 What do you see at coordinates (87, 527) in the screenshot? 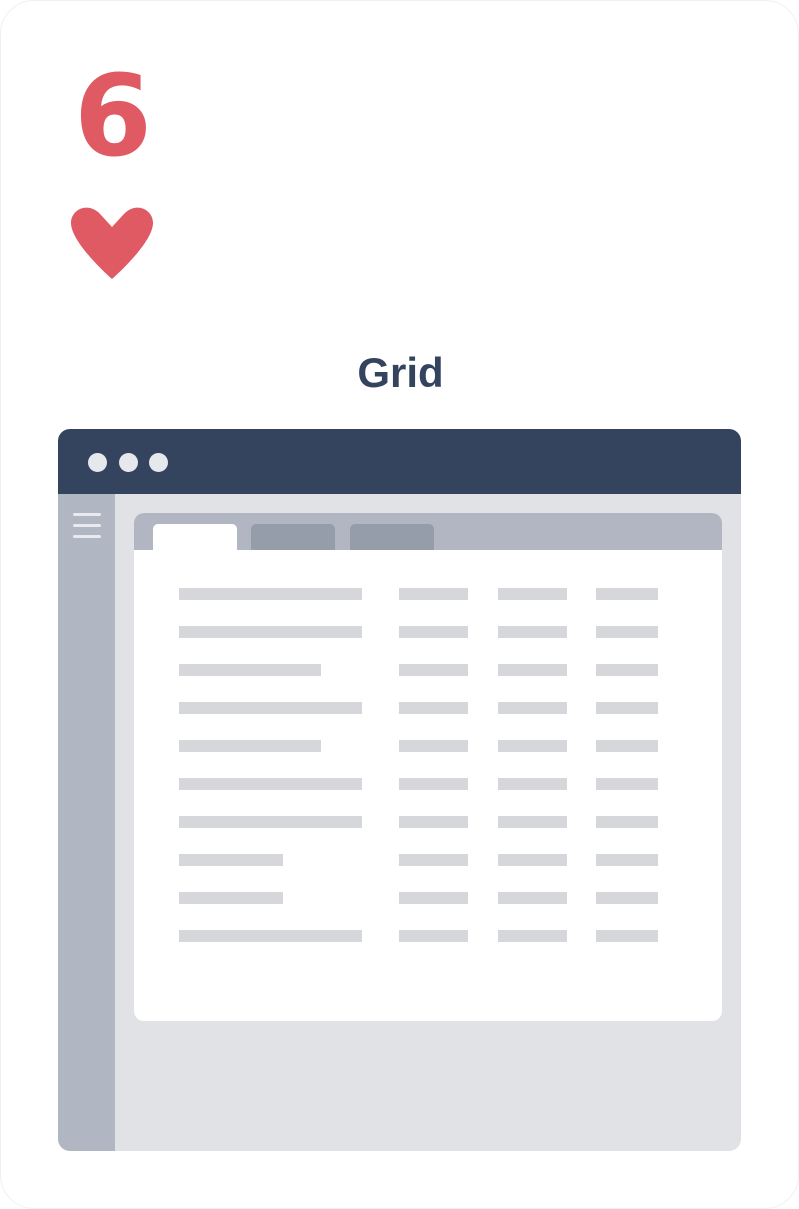
I see `hamburger-menu-icon` at bounding box center [87, 527].